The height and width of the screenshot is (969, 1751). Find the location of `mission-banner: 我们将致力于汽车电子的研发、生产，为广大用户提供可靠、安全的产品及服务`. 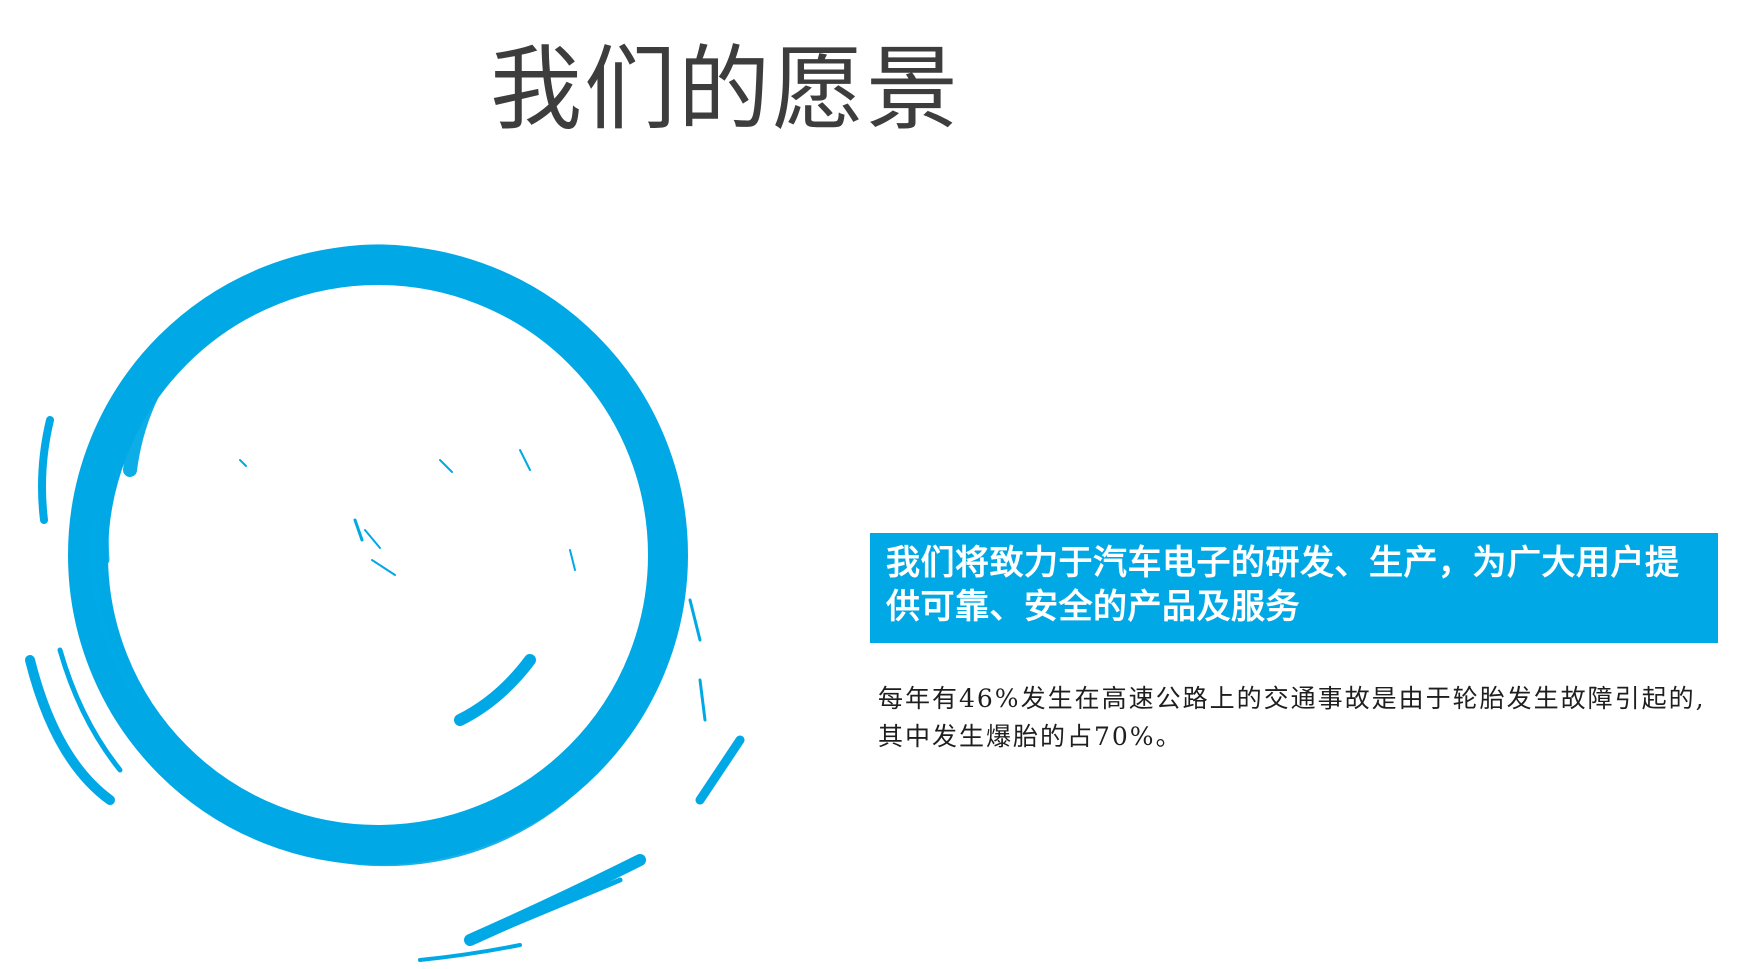

mission-banner: 我们将致力于汽车电子的研发、生产，为广大用户提供可靠、安全的产品及服务 is located at coordinates (1294, 588).